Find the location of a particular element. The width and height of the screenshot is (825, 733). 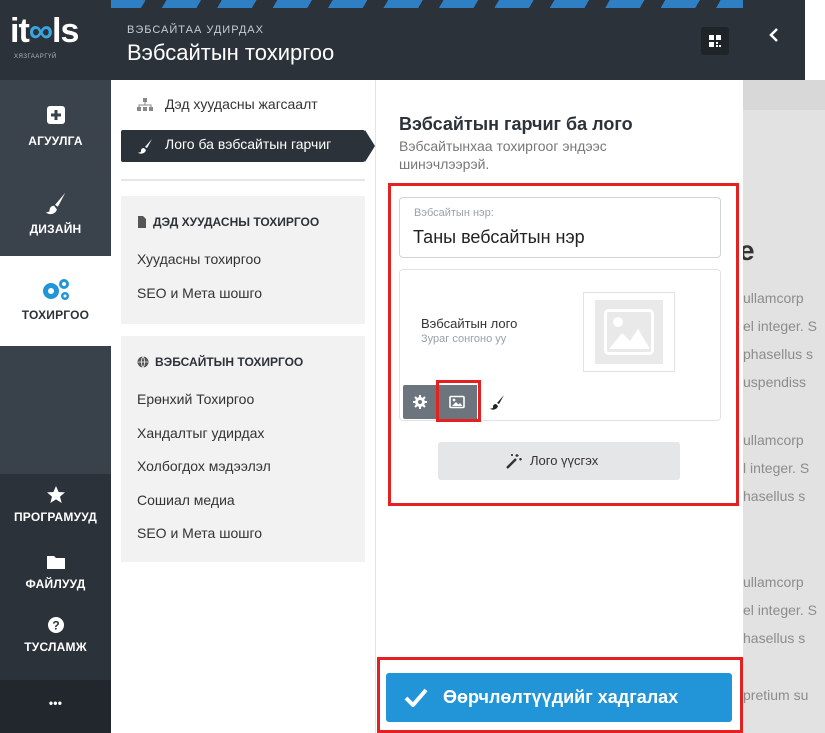

image-placeholder-icon is located at coordinates (629, 332).